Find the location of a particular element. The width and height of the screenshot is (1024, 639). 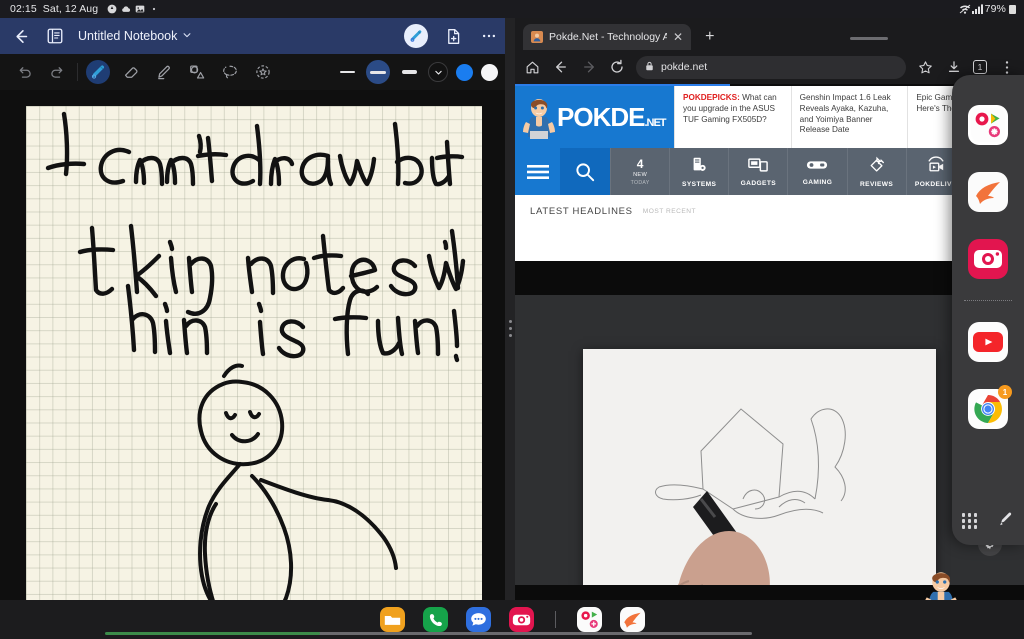

divider-grip-dots is located at coordinates (510, 328).